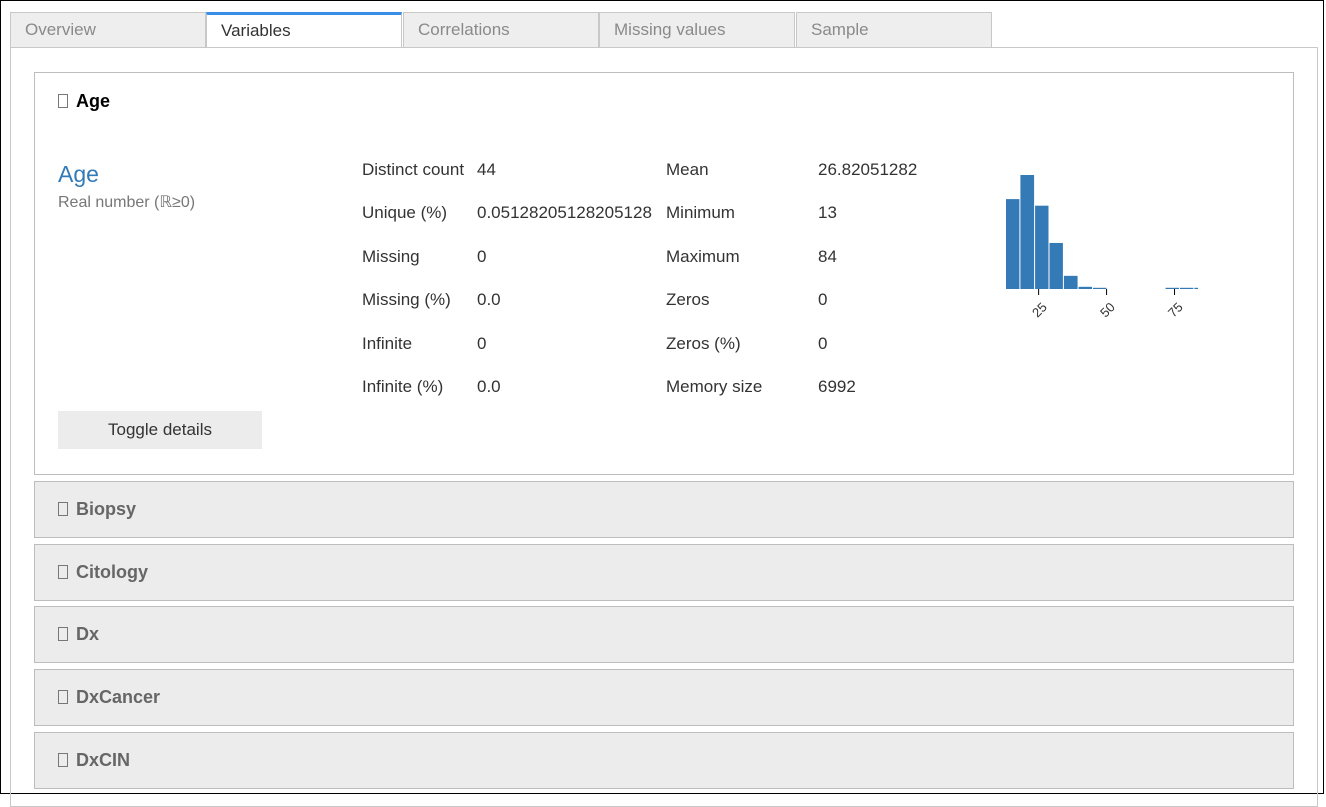  What do you see at coordinates (837, 386) in the screenshot?
I see `stat-value-memory-size: 6992` at bounding box center [837, 386].